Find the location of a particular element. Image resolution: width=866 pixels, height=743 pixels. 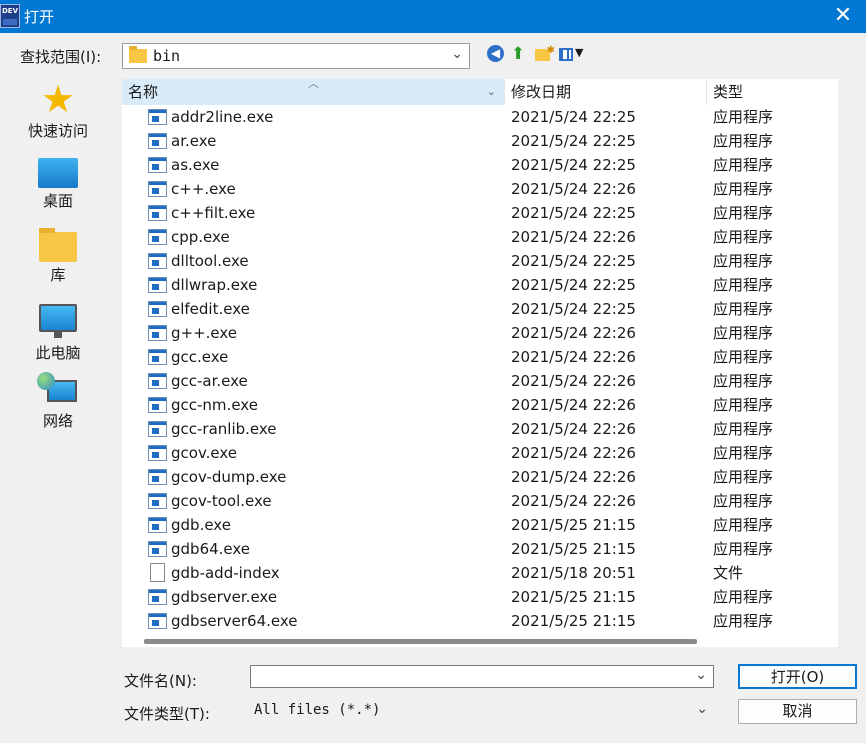

folder-icon is located at coordinates (138, 54).